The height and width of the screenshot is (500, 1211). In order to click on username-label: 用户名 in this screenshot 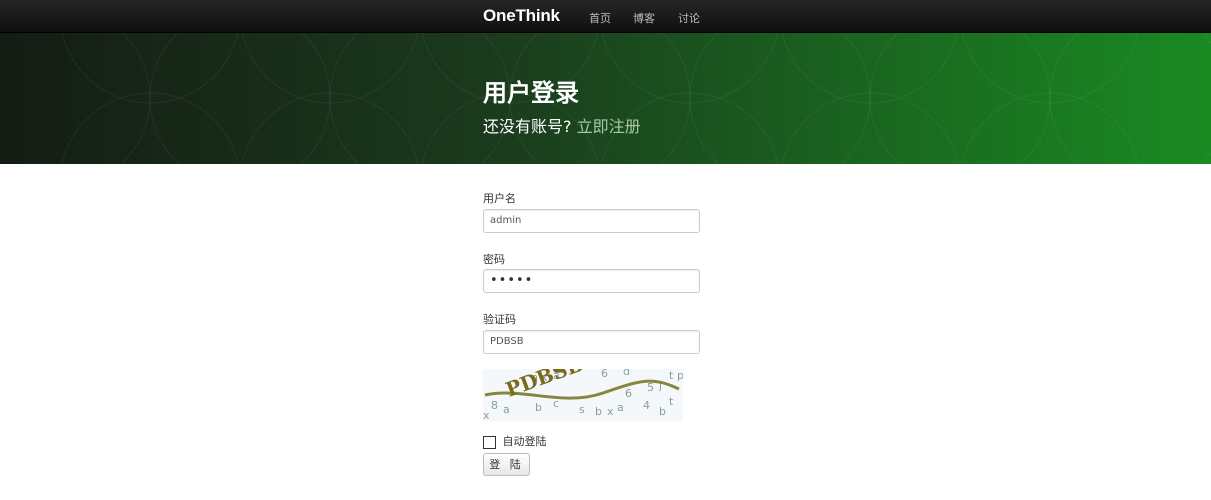, I will do `click(499, 198)`.